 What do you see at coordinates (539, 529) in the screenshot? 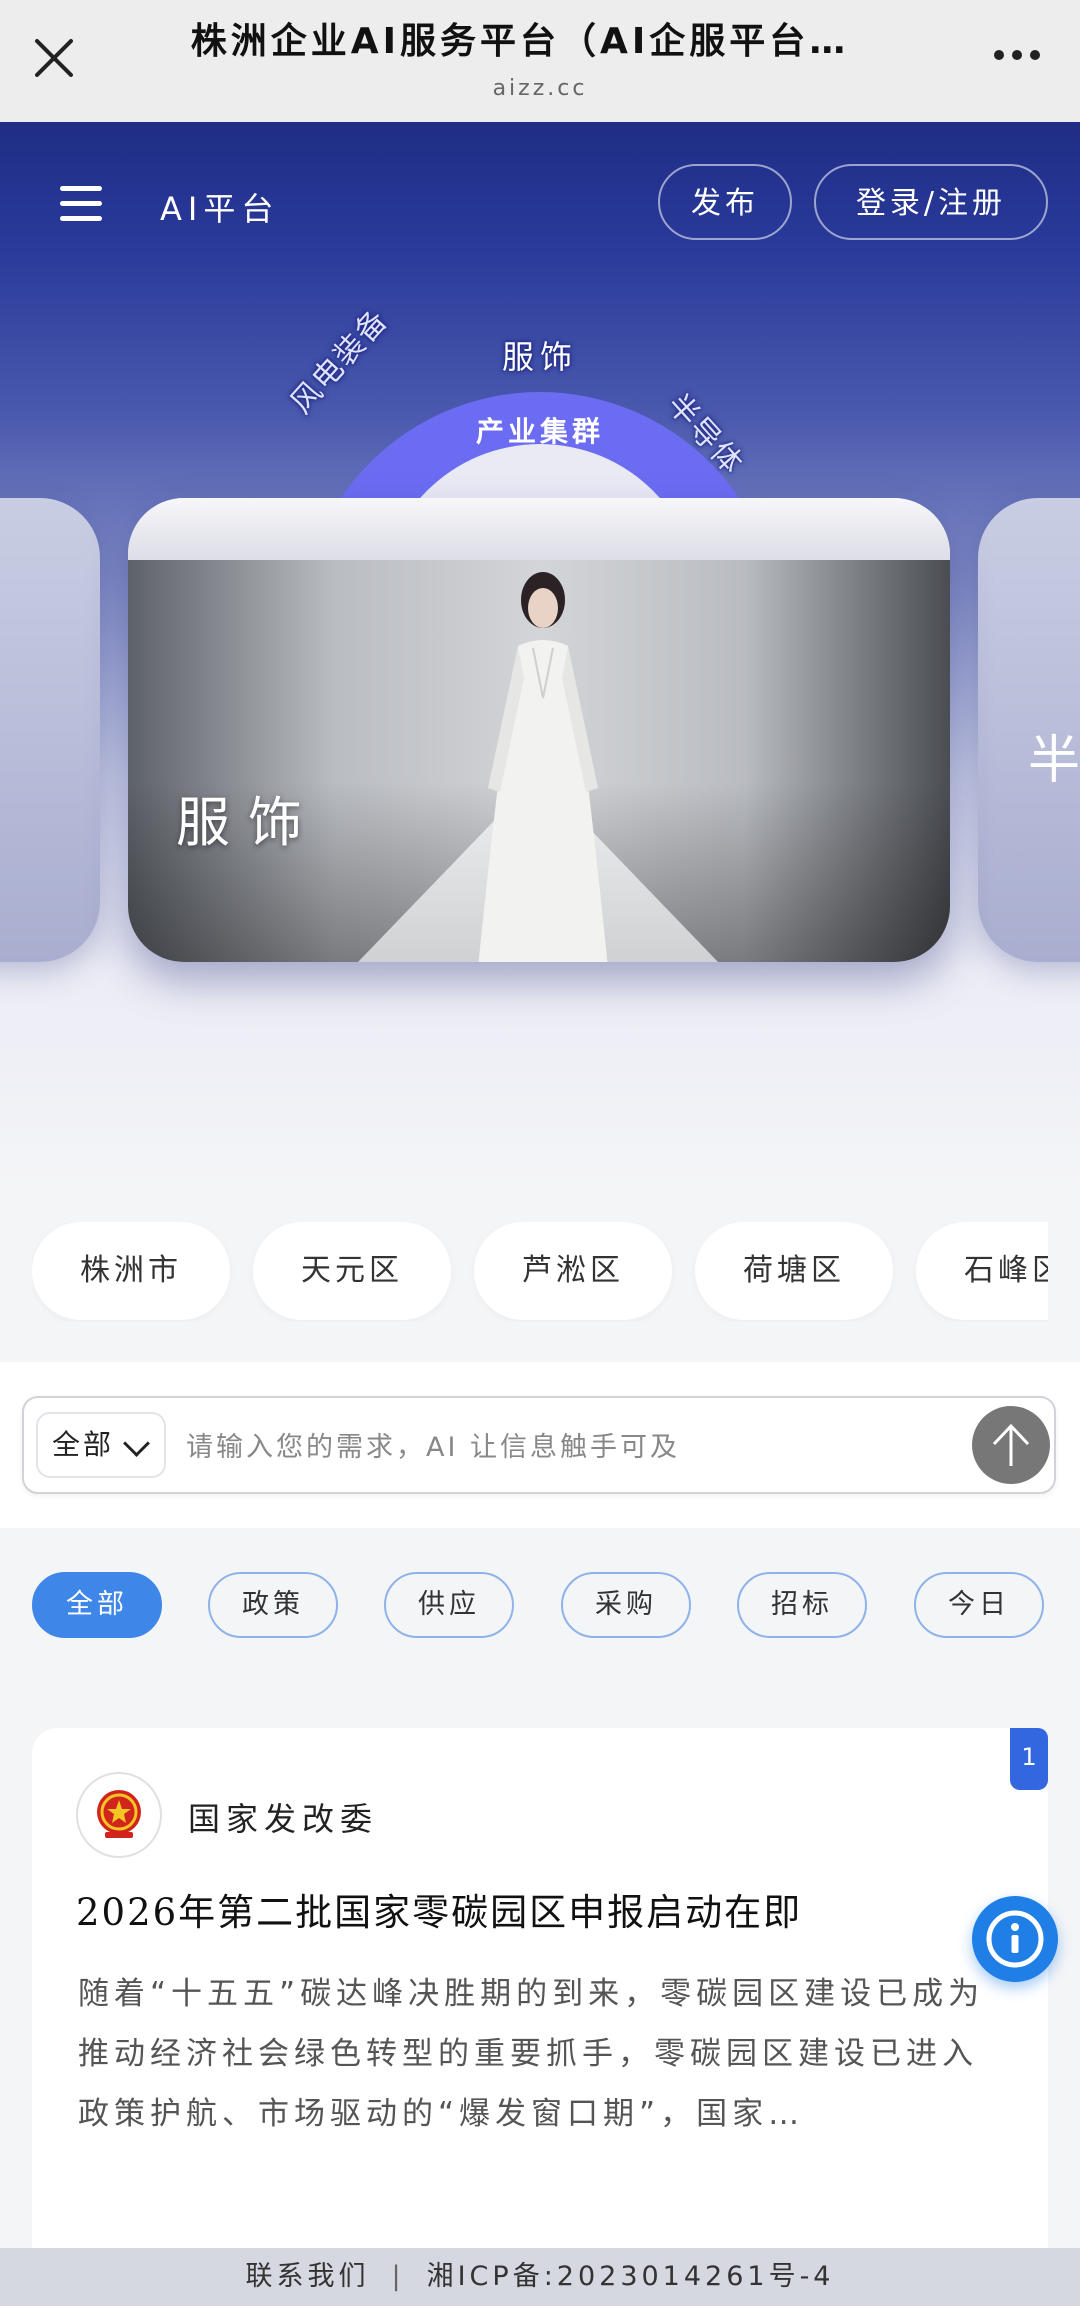
I see `card-top-strip` at bounding box center [539, 529].